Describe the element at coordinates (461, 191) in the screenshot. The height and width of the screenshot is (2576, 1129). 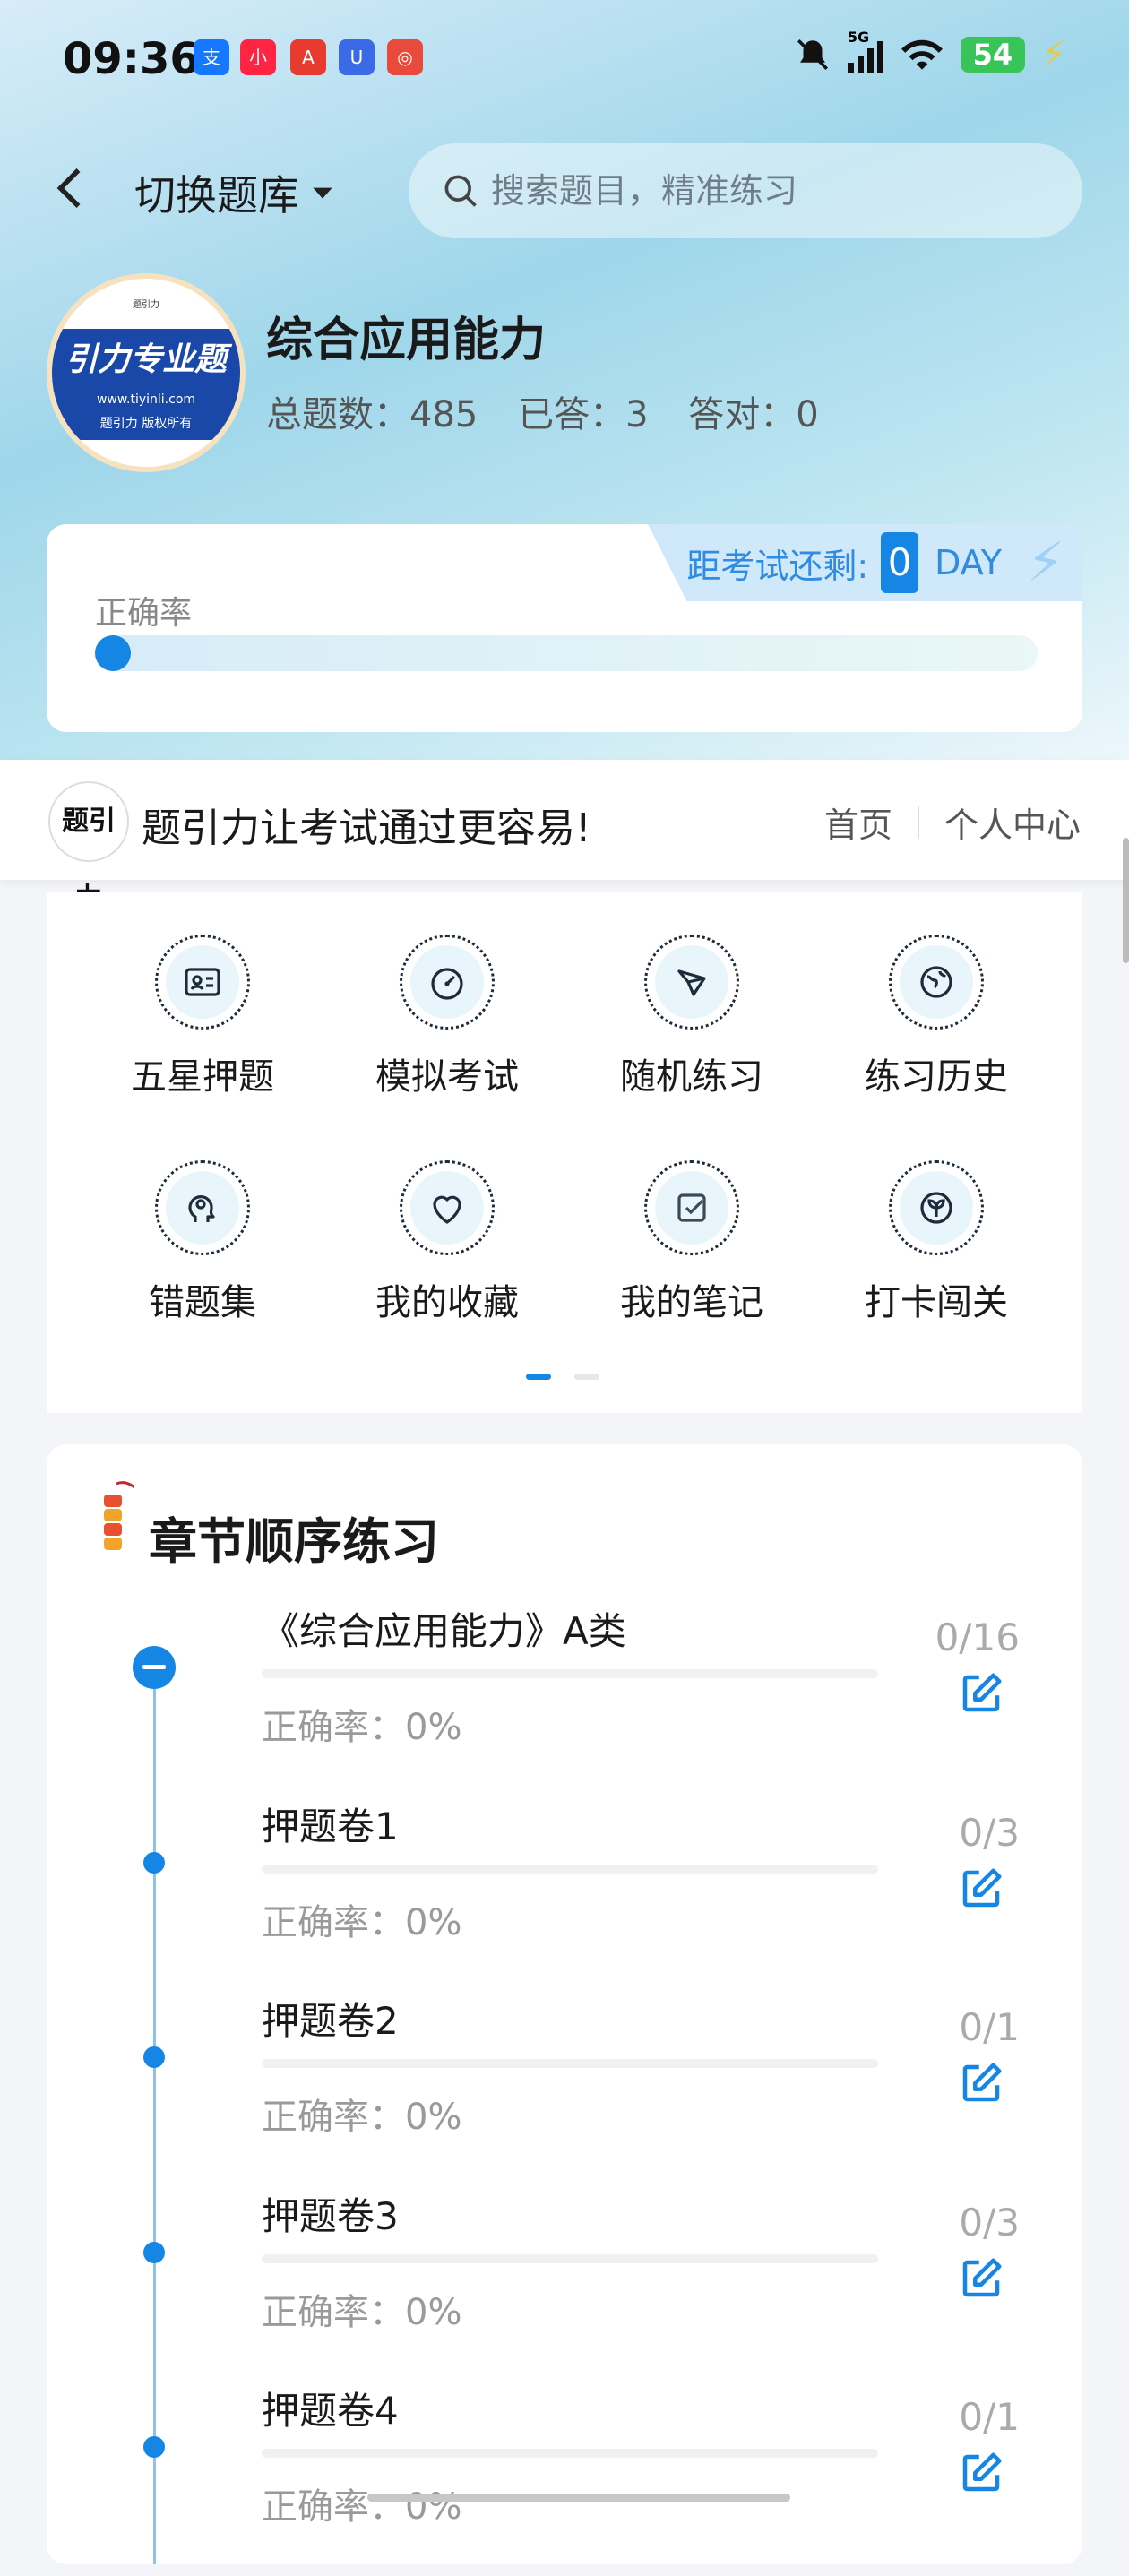
I see `search-icon` at that location.